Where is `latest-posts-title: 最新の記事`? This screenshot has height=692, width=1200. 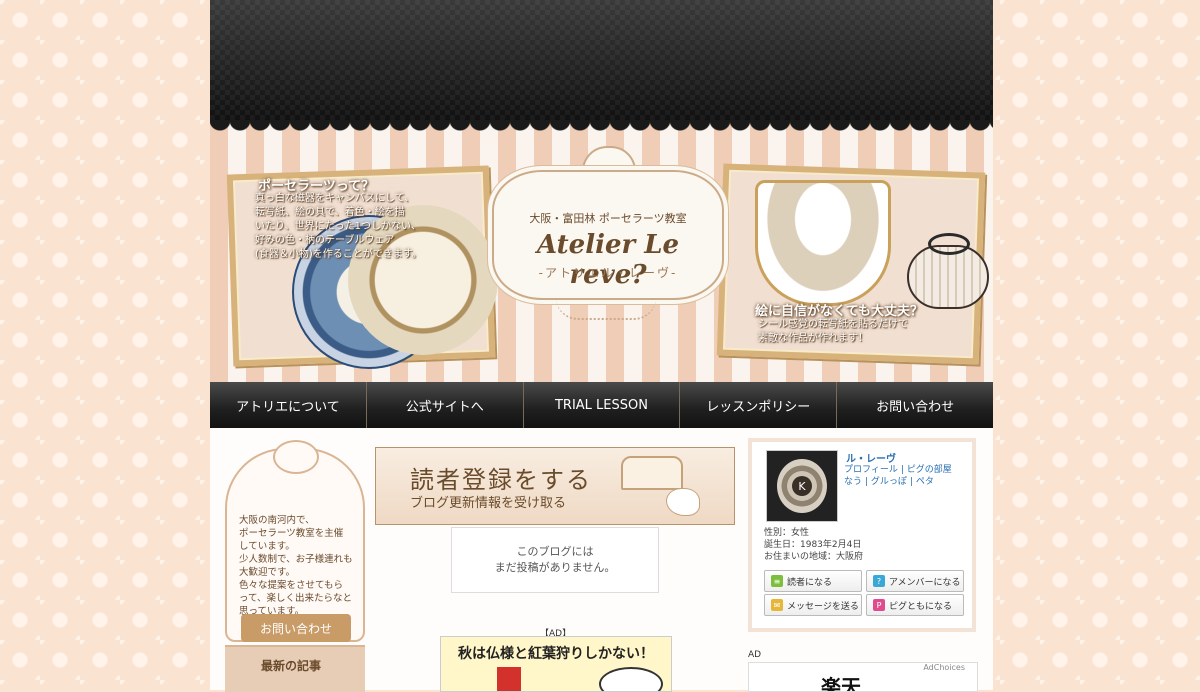
latest-posts-title: 最新の記事 is located at coordinates (291, 666).